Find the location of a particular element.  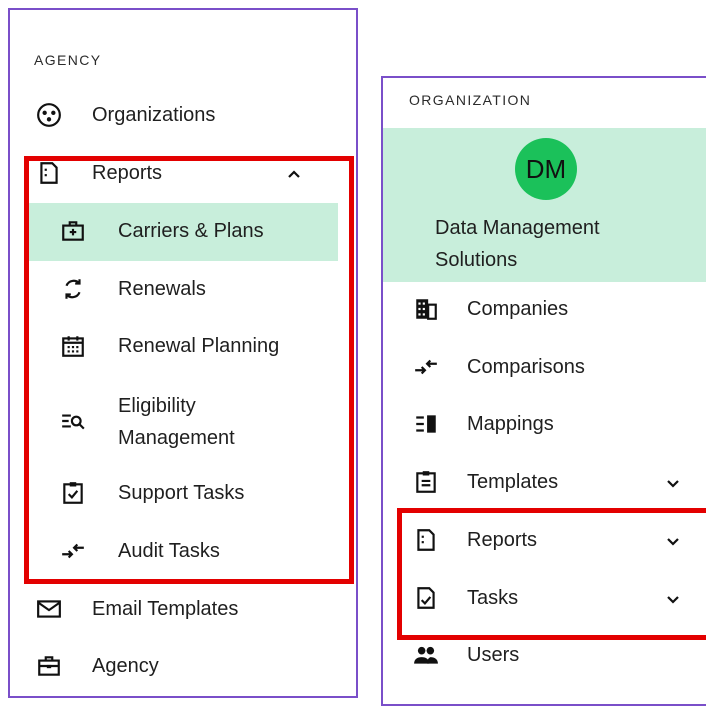

sidebar-item-renewals: Renewals is located at coordinates (183, 289).